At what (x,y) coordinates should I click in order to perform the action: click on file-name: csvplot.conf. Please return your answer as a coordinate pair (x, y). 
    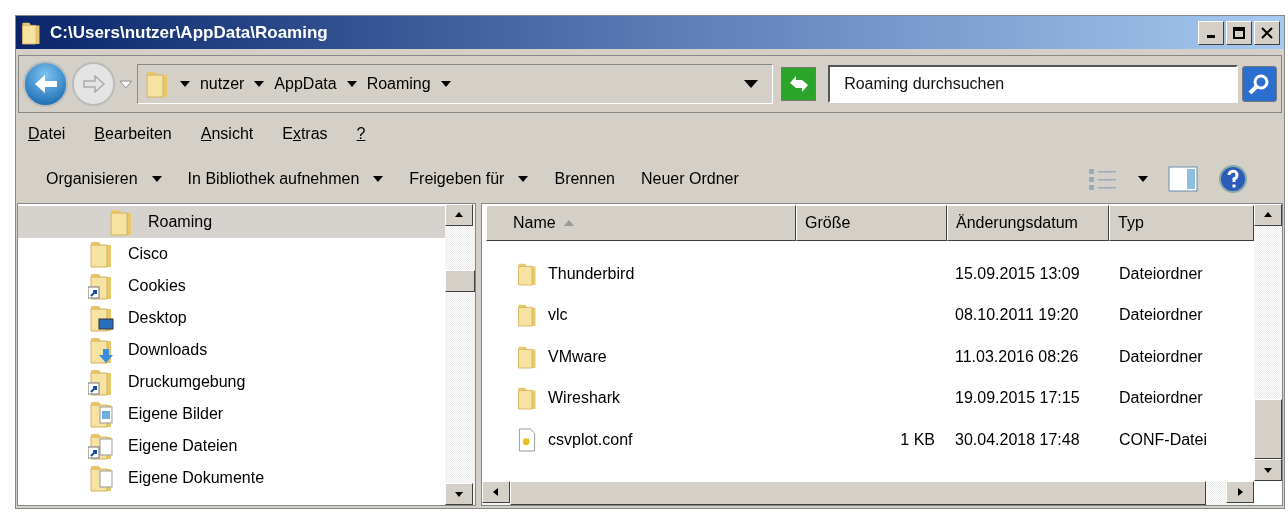
    Looking at the image, I should click on (590, 439).